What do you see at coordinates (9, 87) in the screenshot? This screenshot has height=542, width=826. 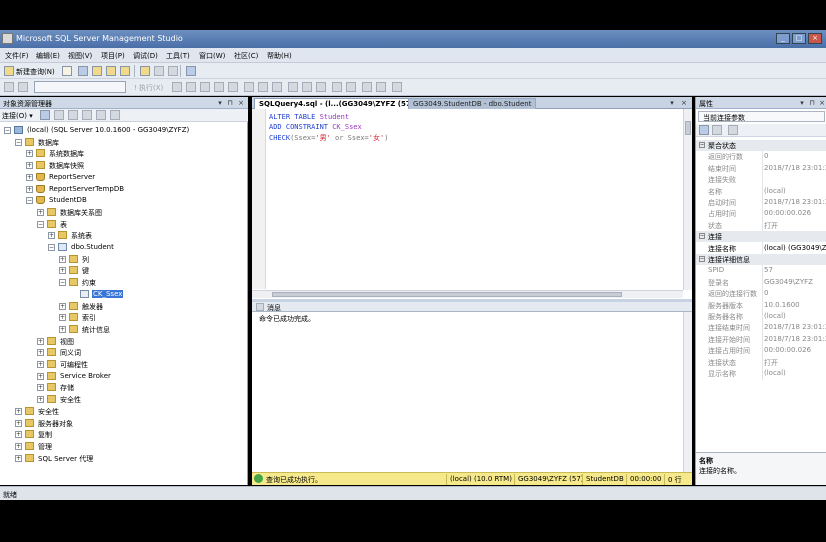 I see `connect-icon` at bounding box center [9, 87].